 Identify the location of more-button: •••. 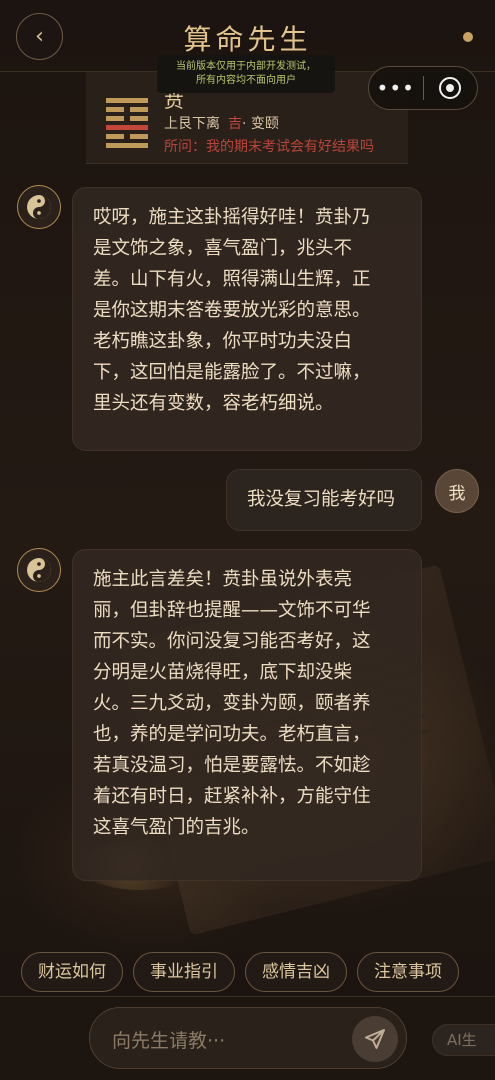
(396, 88).